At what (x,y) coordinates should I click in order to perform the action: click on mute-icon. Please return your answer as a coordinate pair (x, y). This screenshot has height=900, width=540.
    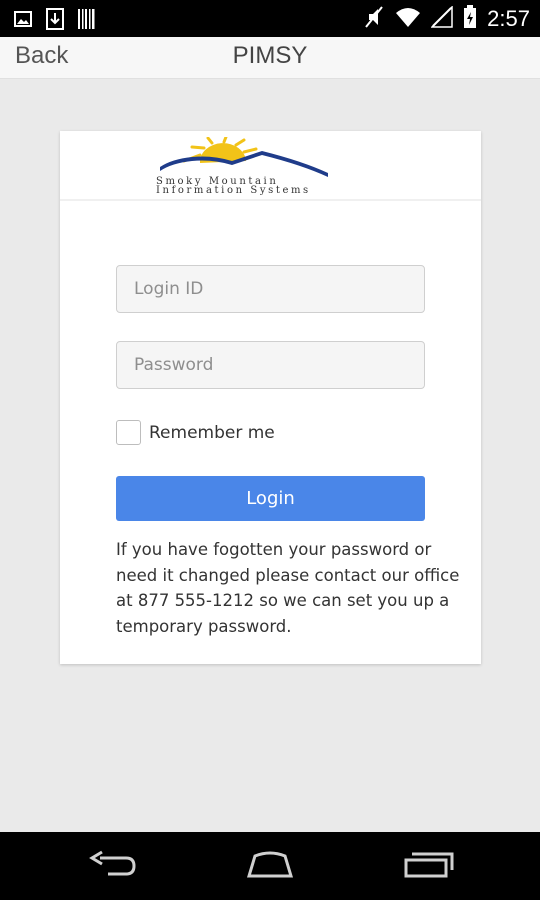
    Looking at the image, I should click on (374, 19).